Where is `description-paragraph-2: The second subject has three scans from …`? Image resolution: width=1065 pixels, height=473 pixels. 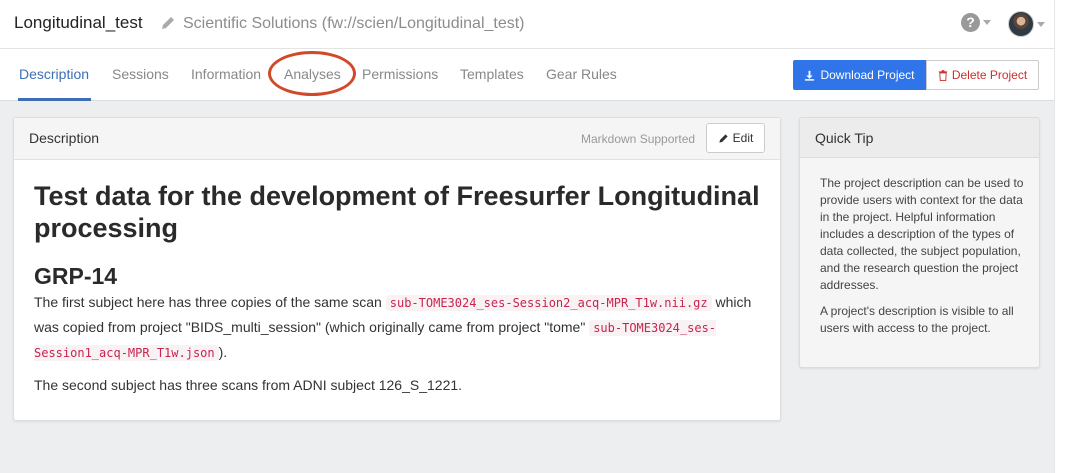
description-paragraph-2: The second subject has three scans from … is located at coordinates (248, 385).